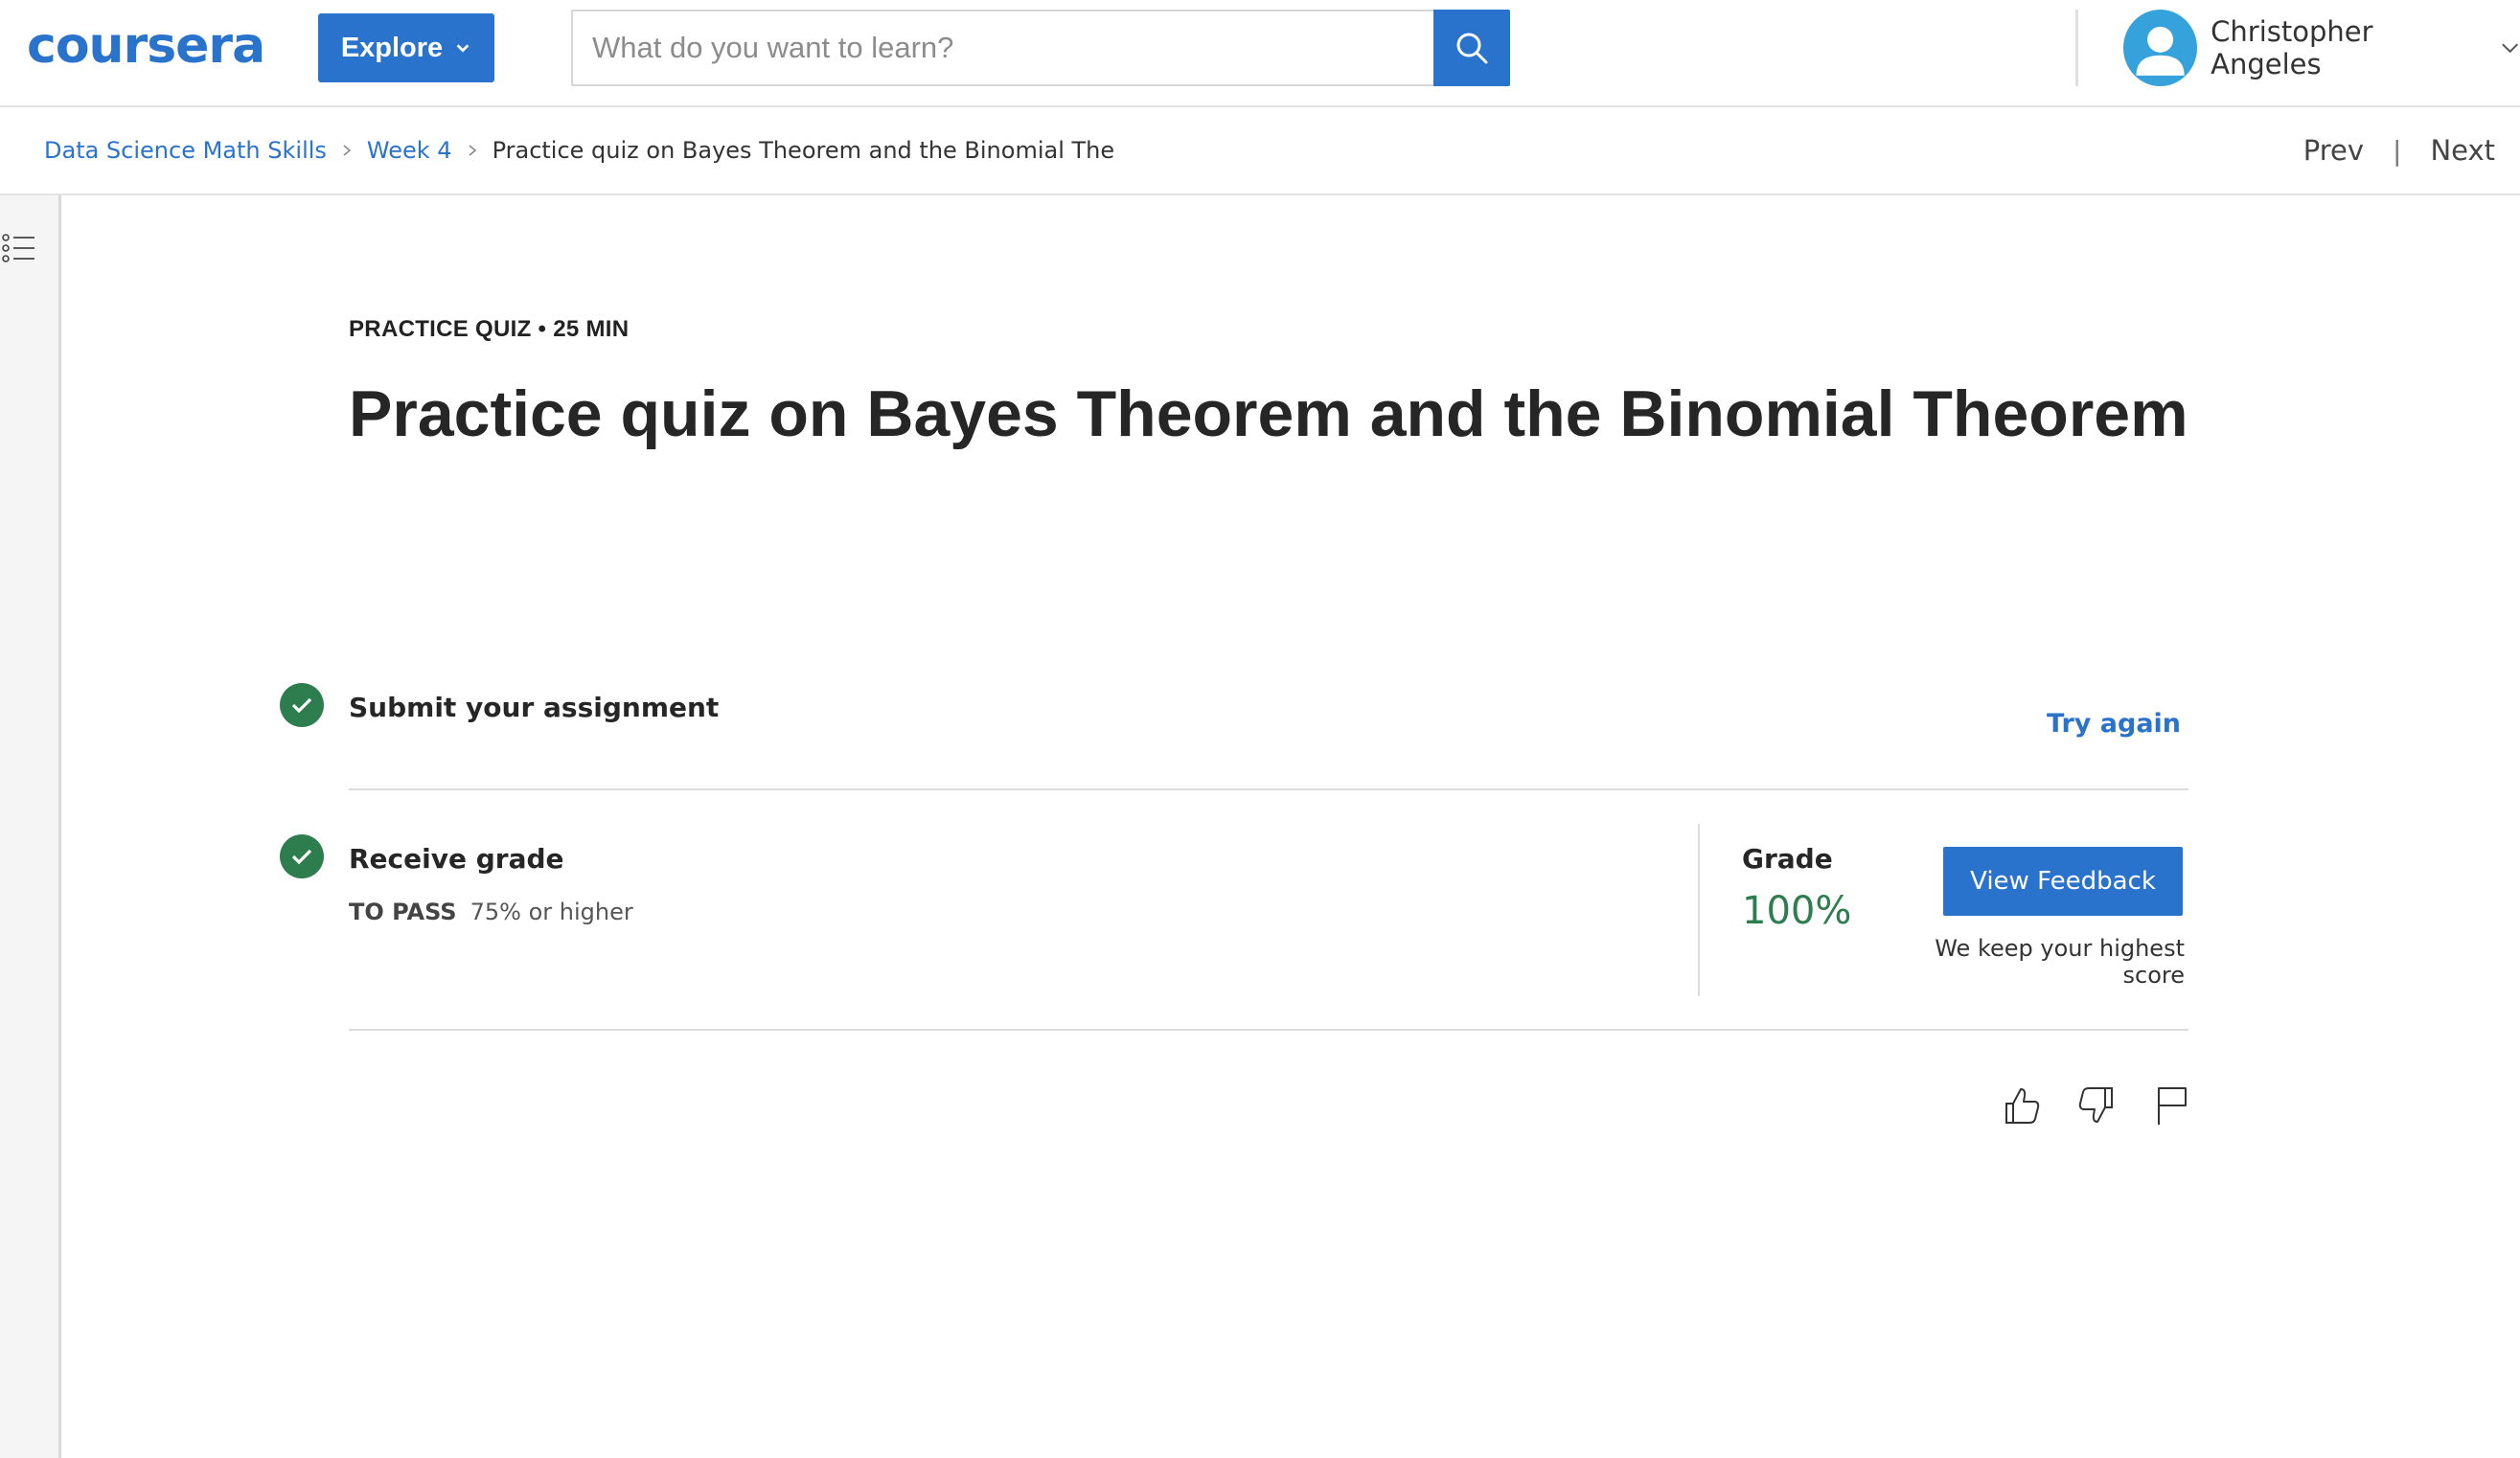 Image resolution: width=2520 pixels, height=1458 pixels. What do you see at coordinates (2063, 881) in the screenshot?
I see `view-feedback-button: View Feedback` at bounding box center [2063, 881].